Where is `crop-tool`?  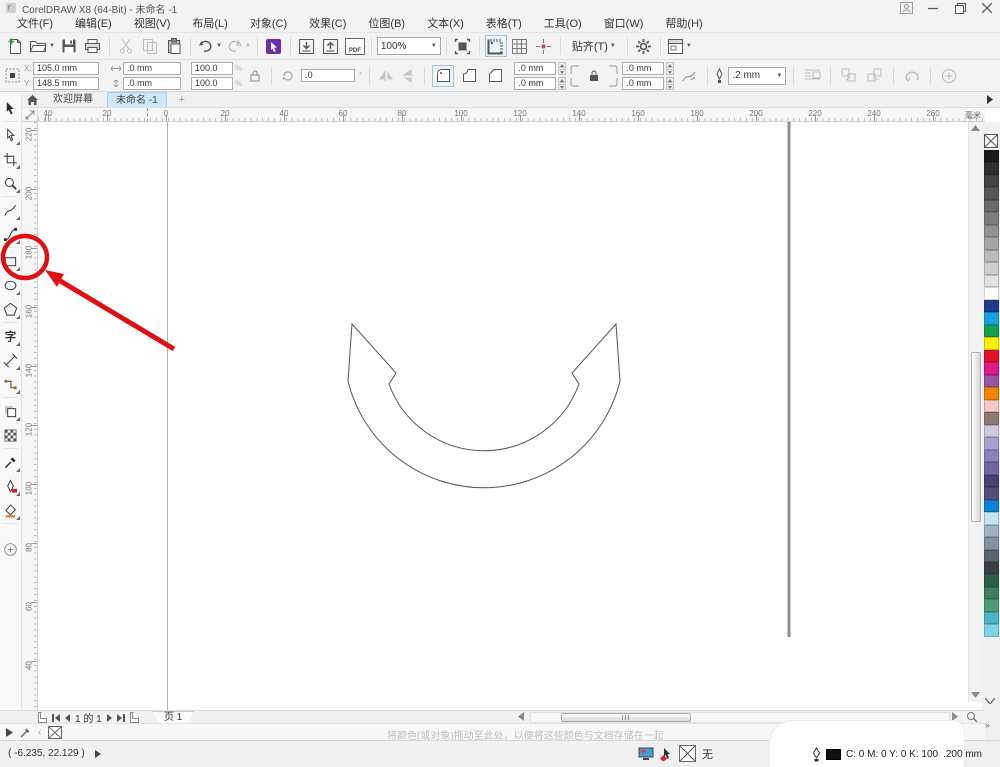
crop-tool is located at coordinates (10, 159).